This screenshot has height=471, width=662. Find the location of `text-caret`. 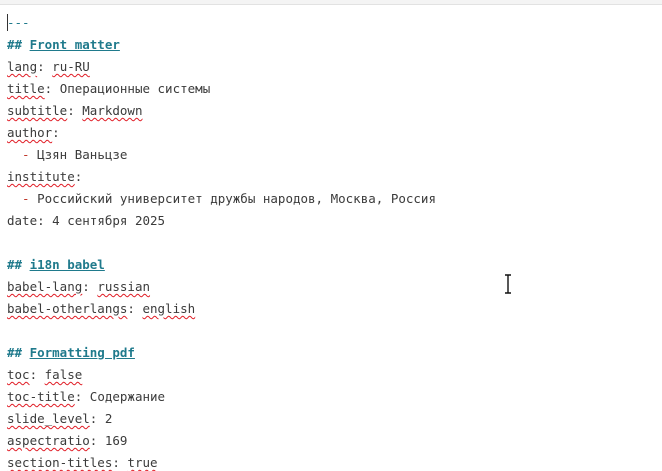

text-caret is located at coordinates (7, 22).